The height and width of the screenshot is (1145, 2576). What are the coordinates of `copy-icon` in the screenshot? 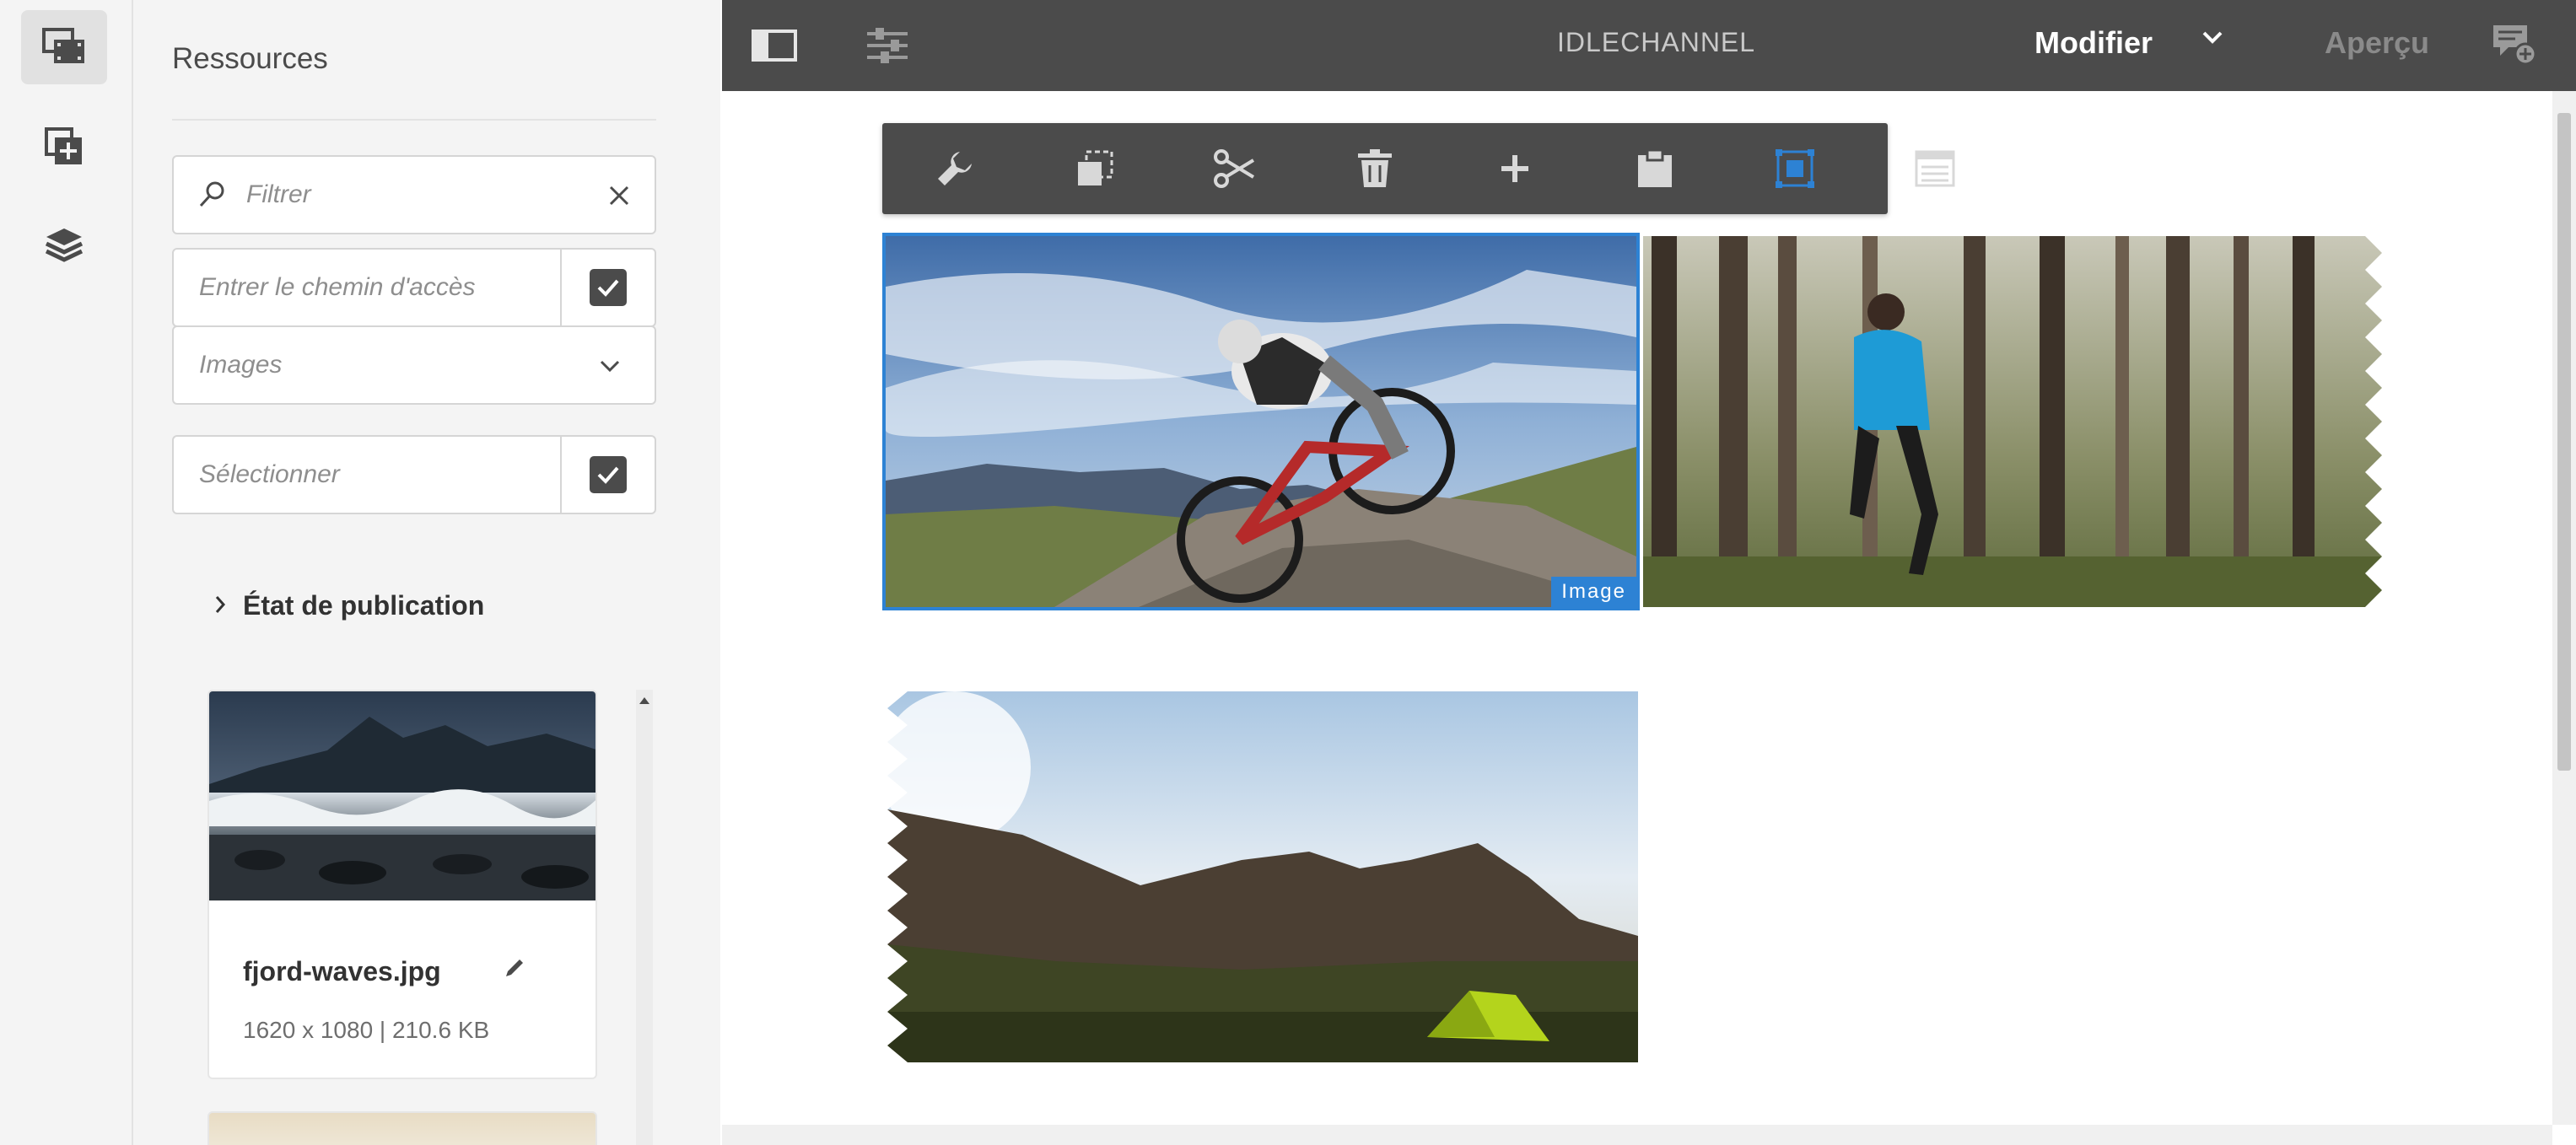 It's located at (1095, 168).